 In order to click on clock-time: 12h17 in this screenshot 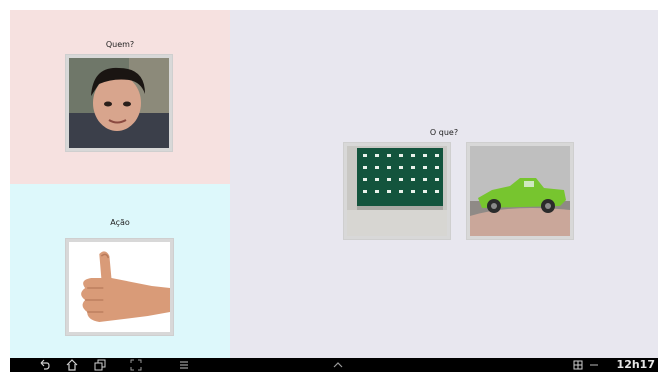, I will do `click(635, 364)`.